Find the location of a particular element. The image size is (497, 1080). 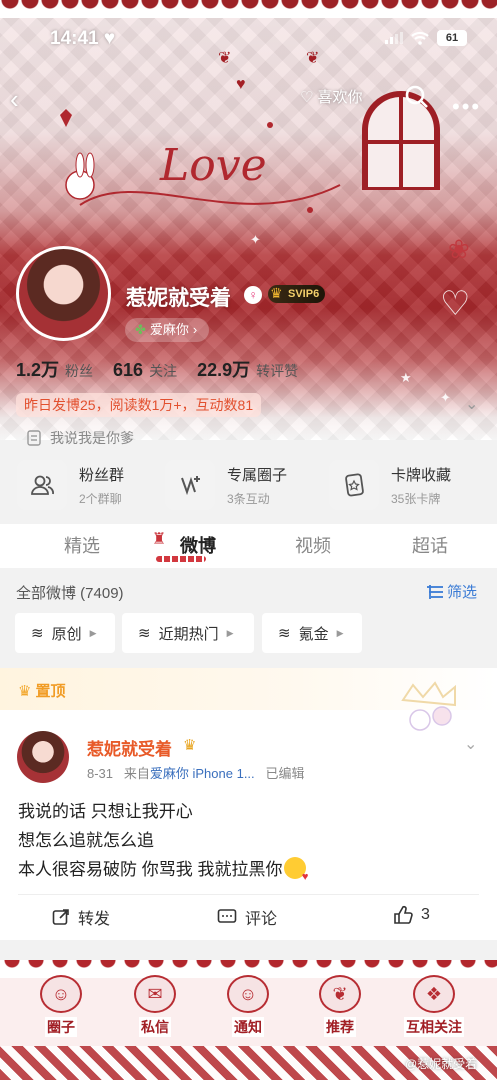

fan-tag-label: 爱麻你 is located at coordinates (169, 329).